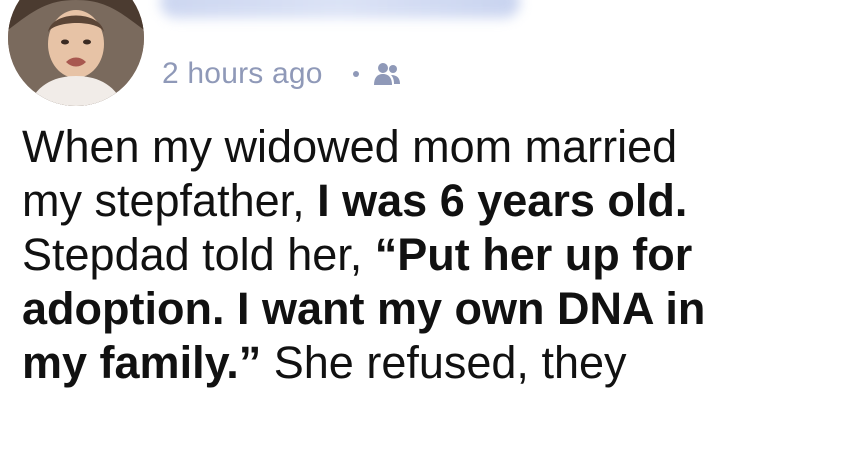 The image size is (850, 472). Describe the element at coordinates (142, 362) in the screenshot. I see `post-text-bold-segment: my family.”` at that location.